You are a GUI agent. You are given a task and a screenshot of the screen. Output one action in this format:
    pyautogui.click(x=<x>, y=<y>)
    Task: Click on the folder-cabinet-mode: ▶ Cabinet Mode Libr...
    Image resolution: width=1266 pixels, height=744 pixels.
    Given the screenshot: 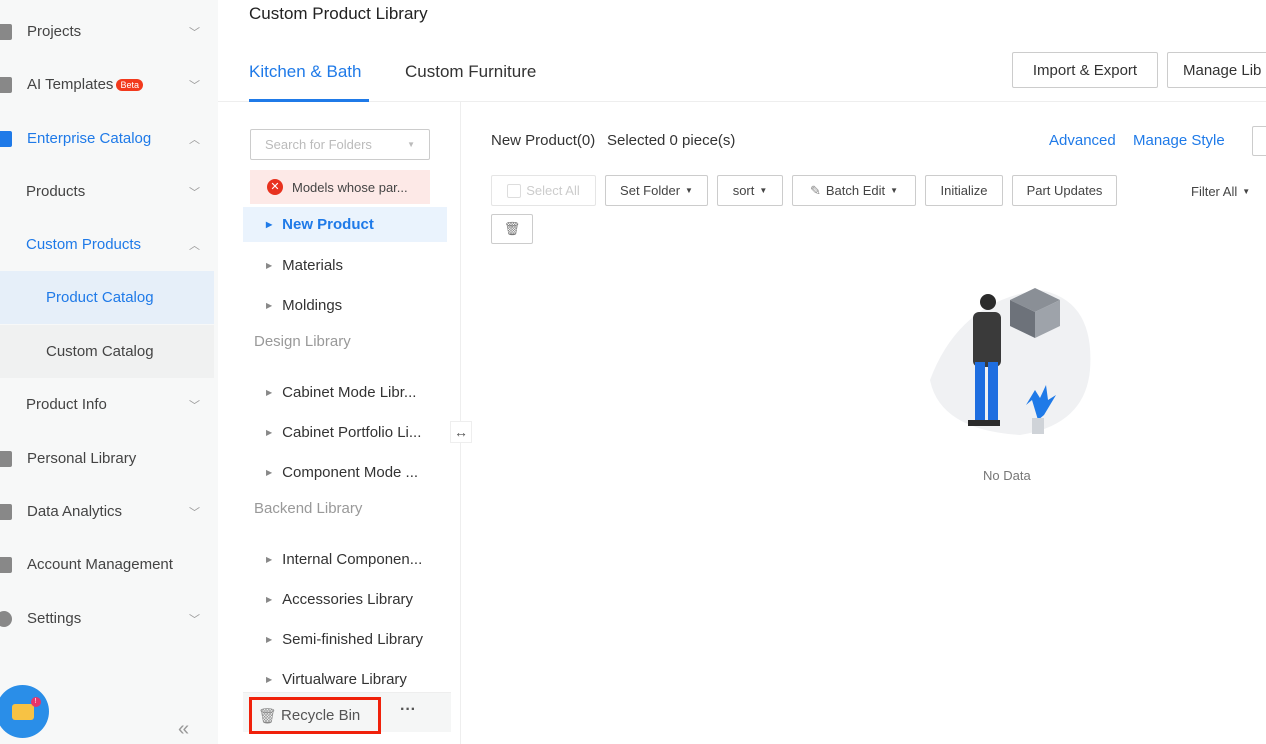 What is the action you would take?
    pyautogui.click(x=345, y=392)
    